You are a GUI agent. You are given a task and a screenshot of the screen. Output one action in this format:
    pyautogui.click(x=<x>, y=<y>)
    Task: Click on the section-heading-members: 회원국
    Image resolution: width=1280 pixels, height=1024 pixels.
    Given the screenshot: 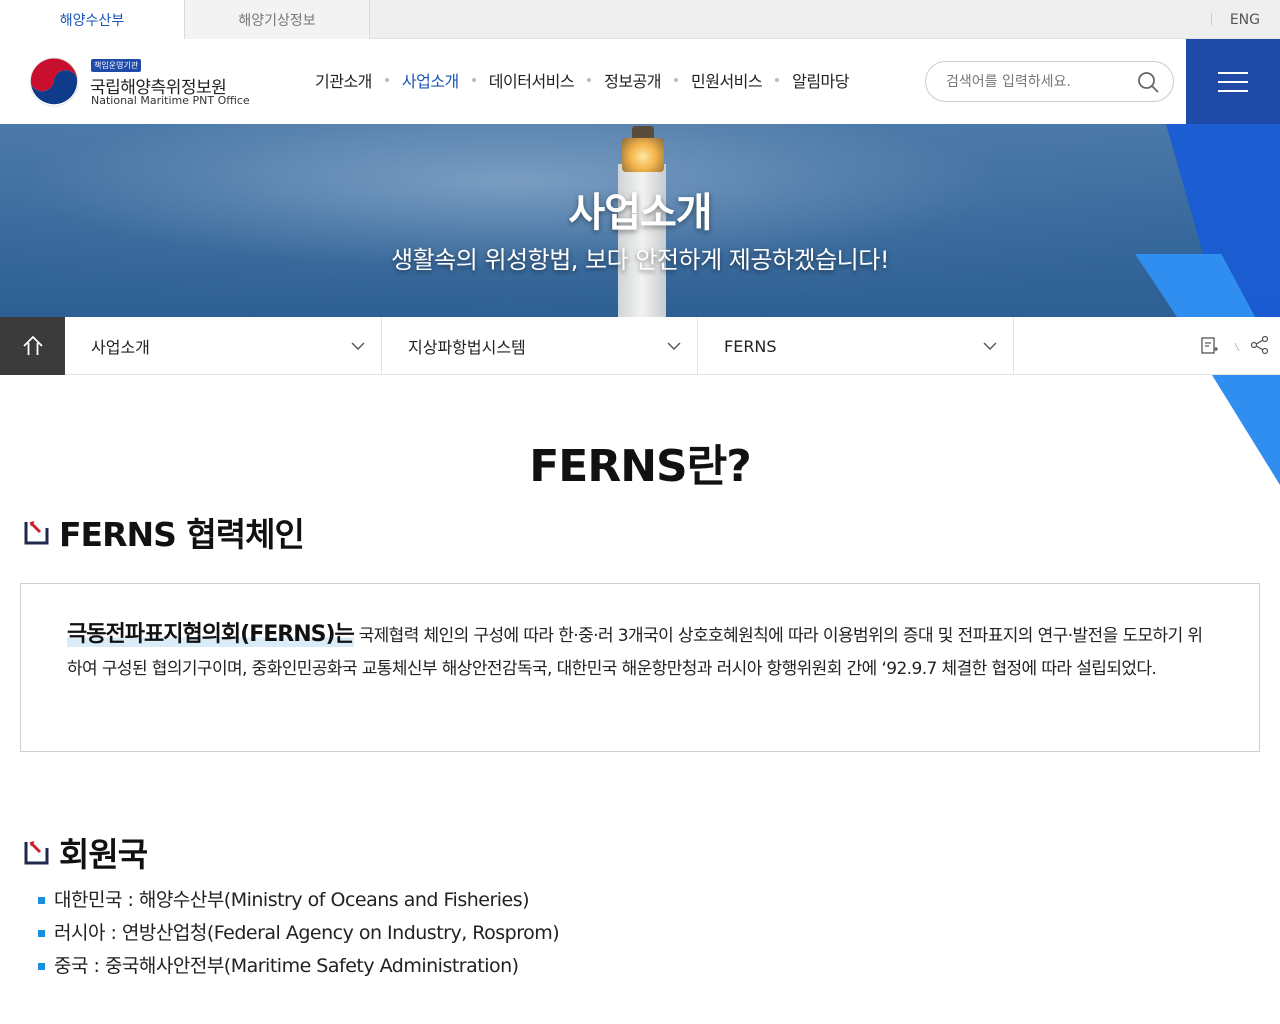 What is the action you would take?
    pyautogui.click(x=86, y=852)
    